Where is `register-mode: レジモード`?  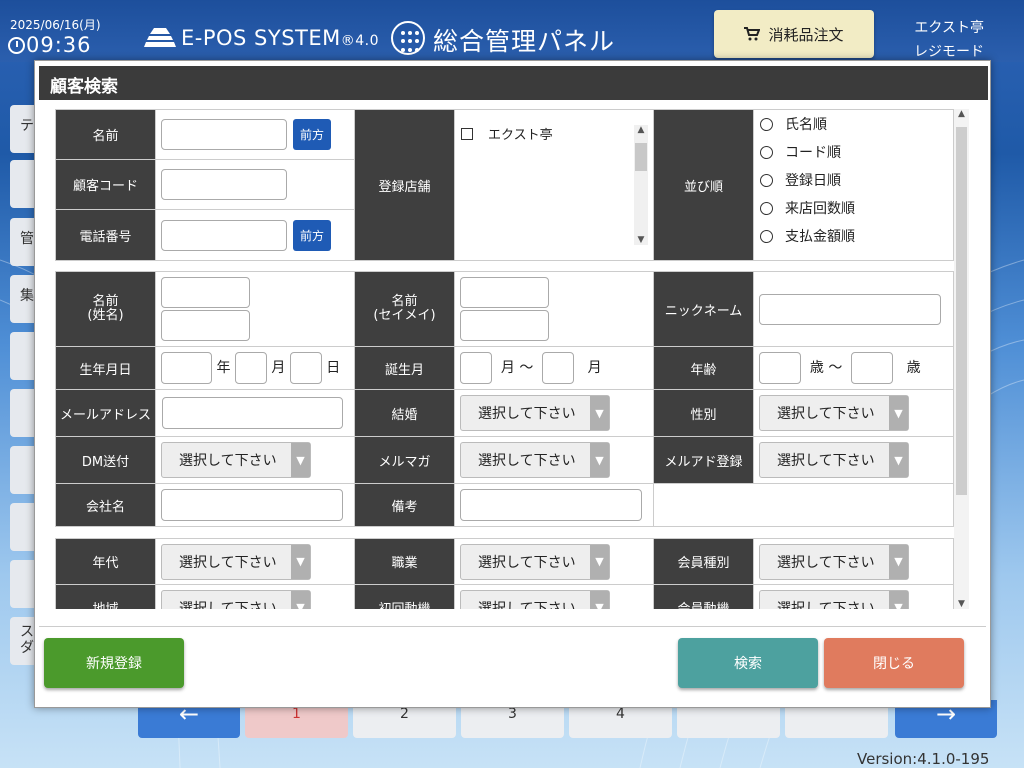
register-mode: レジモード is located at coordinates (949, 52).